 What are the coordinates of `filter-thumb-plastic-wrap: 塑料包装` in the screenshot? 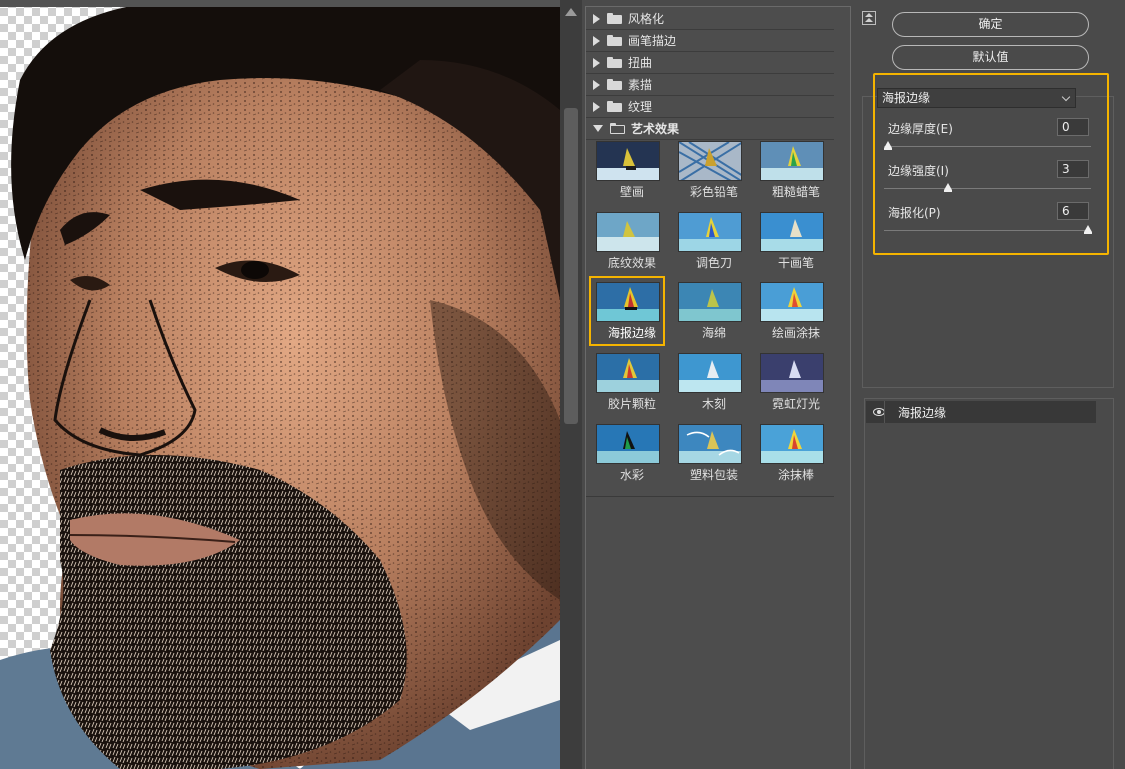 It's located at (709, 453).